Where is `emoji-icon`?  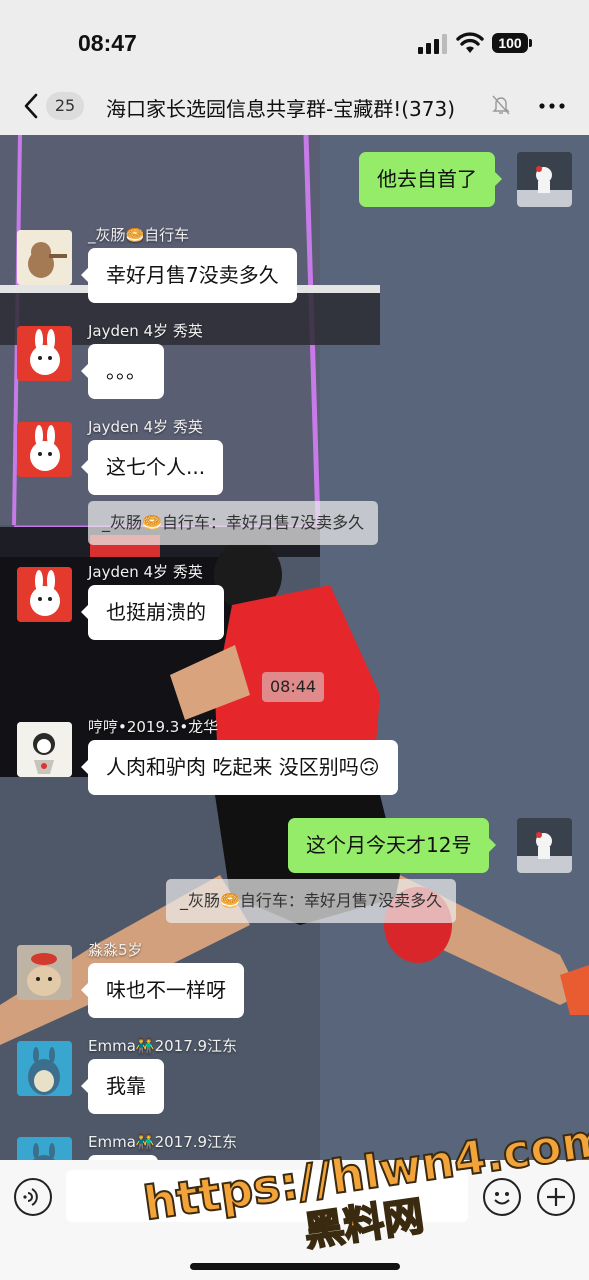 emoji-icon is located at coordinates (502, 1197).